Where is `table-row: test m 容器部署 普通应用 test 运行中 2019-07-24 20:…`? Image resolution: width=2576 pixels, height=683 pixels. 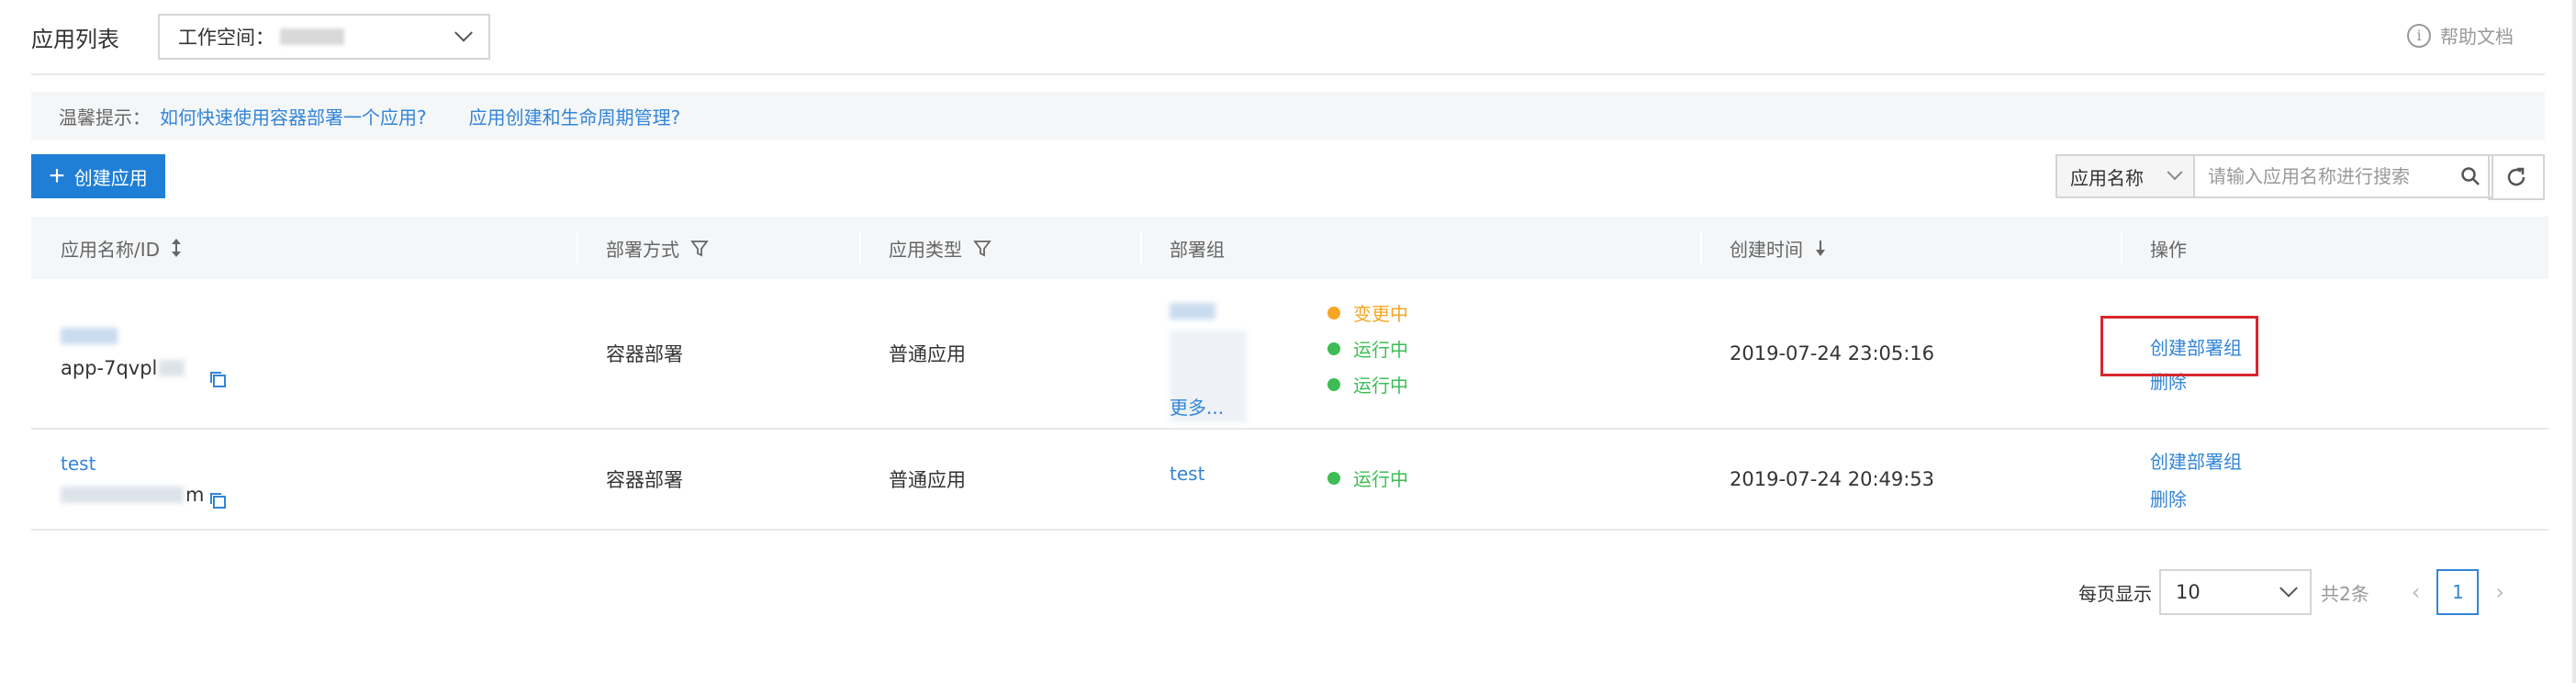 table-row: test m 容器部署 普通应用 test 运行中 2019-07-24 20:… is located at coordinates (1289, 480).